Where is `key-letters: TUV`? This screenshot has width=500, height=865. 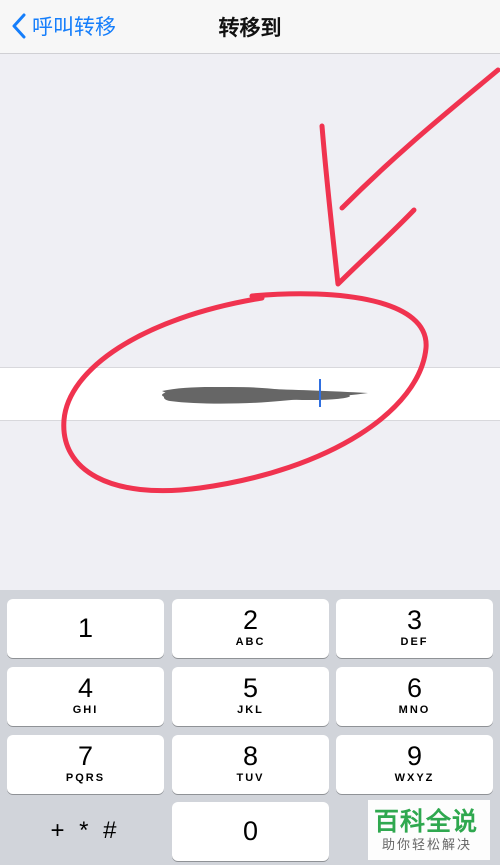
key-letters: TUV is located at coordinates (250, 778).